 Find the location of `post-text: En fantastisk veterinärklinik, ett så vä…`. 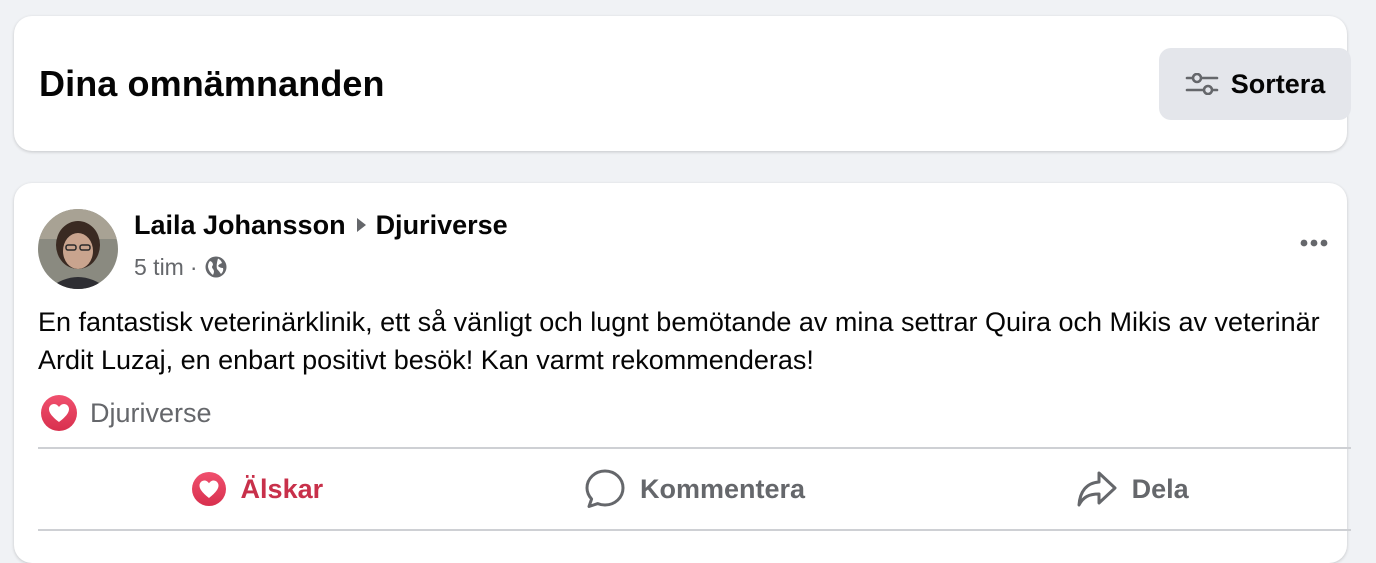

post-text: En fantastisk veterinärklinik, ett så vä… is located at coordinates (679, 341).